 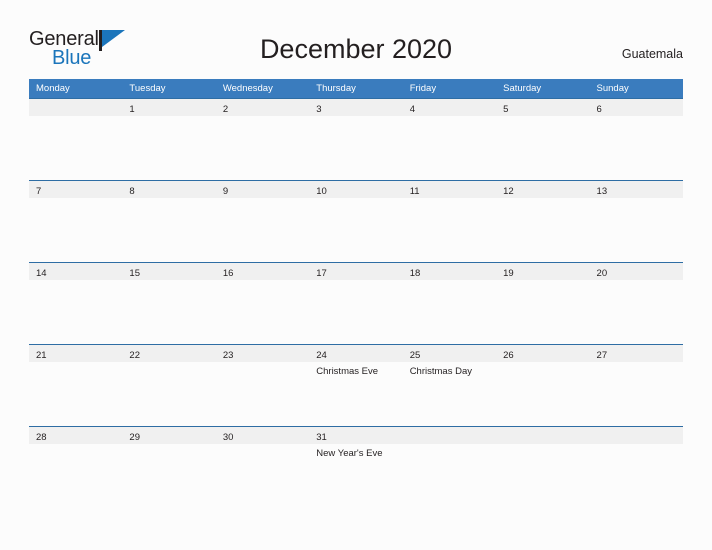 I want to click on day-number: 1, so click(x=132, y=109).